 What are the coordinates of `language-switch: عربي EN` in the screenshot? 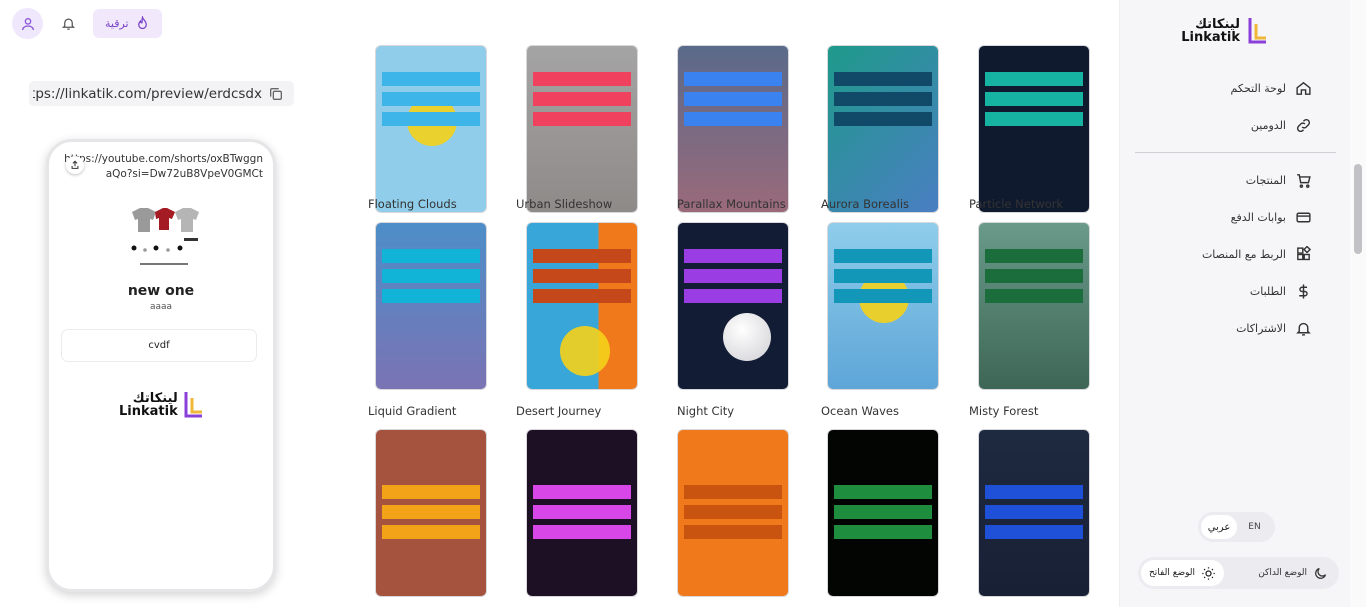 It's located at (1236, 527).